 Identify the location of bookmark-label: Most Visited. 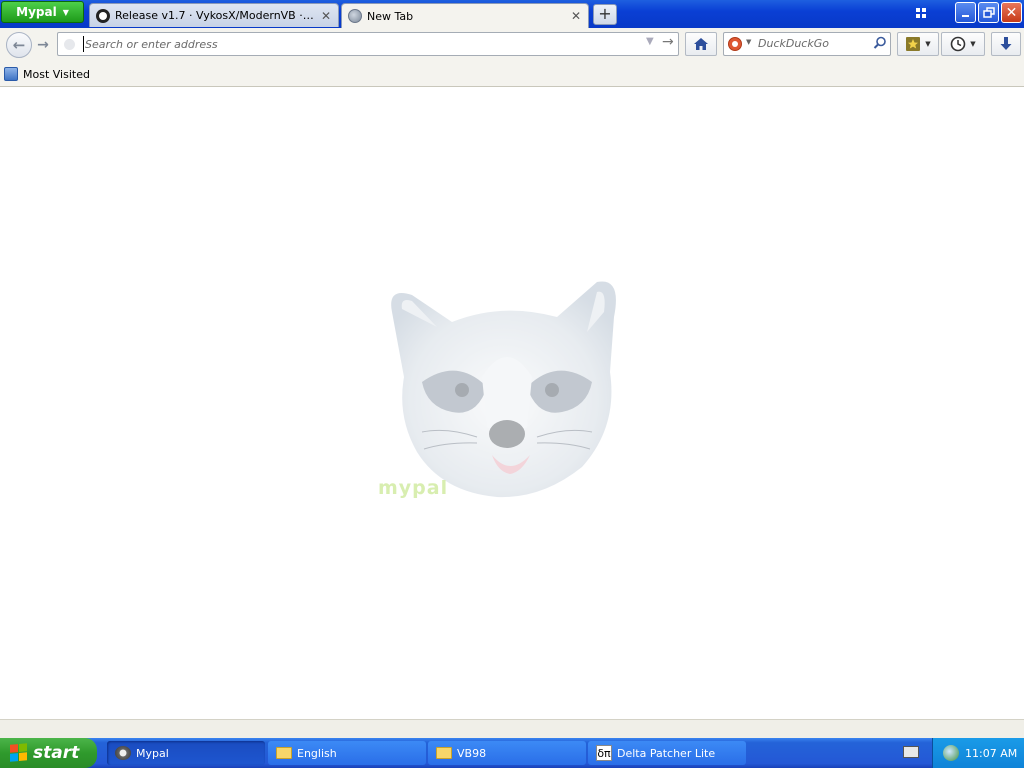
(56, 74).